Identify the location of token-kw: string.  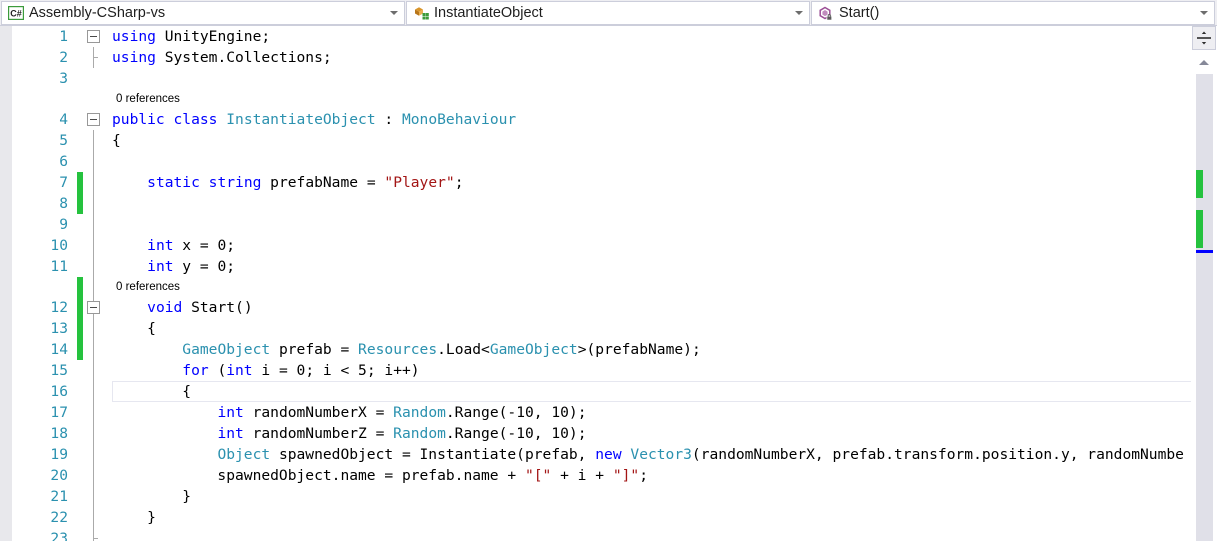
(235, 182).